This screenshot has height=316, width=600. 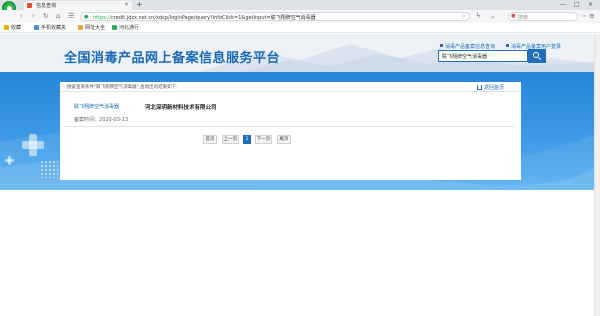 What do you see at coordinates (21, 16) in the screenshot?
I see `back-icon: ‹` at bounding box center [21, 16].